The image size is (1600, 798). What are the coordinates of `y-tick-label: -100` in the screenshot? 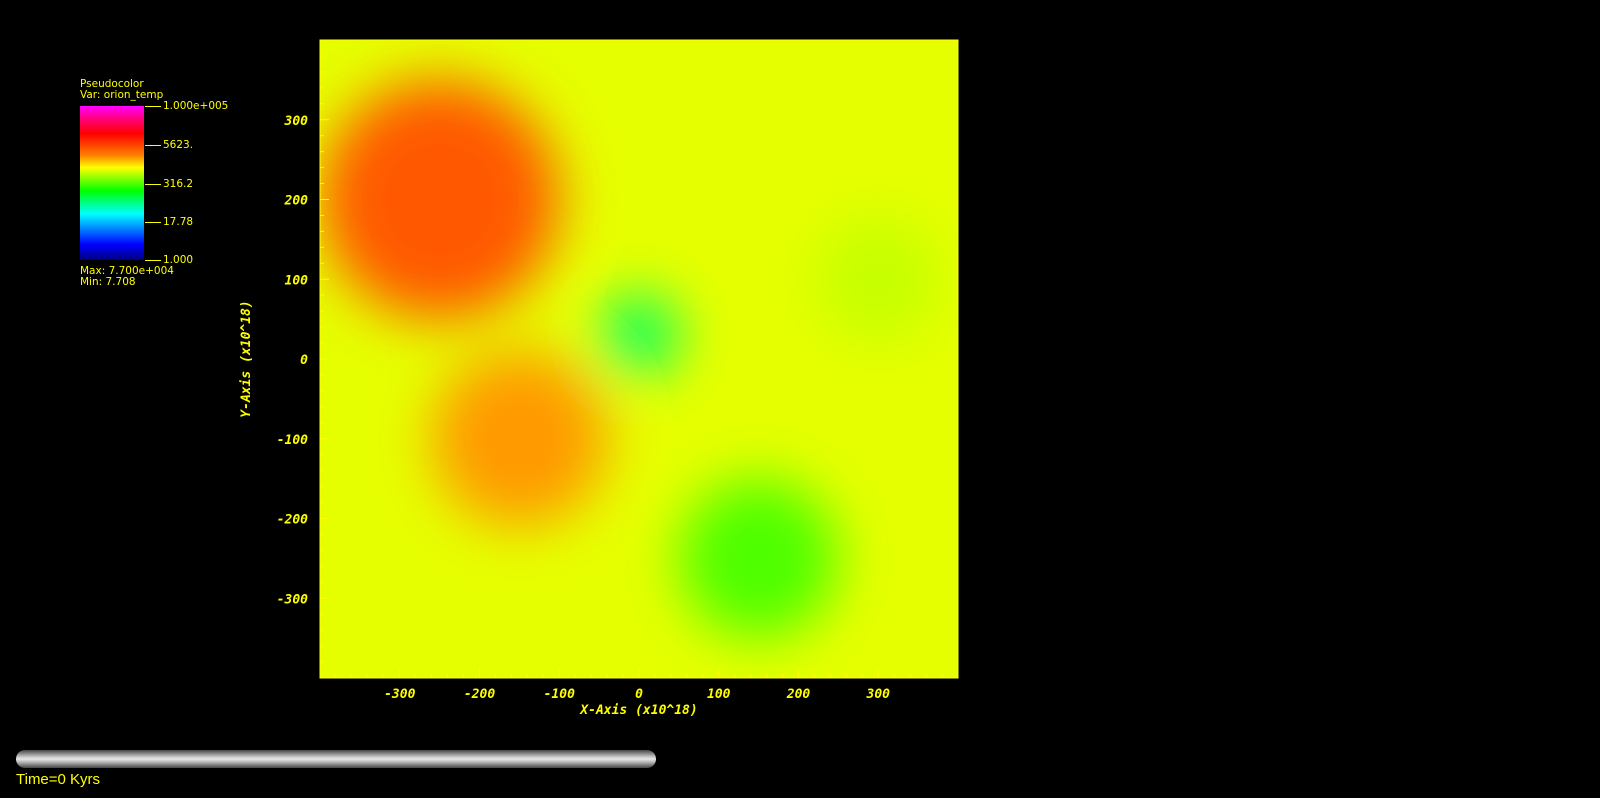 It's located at (292, 440).